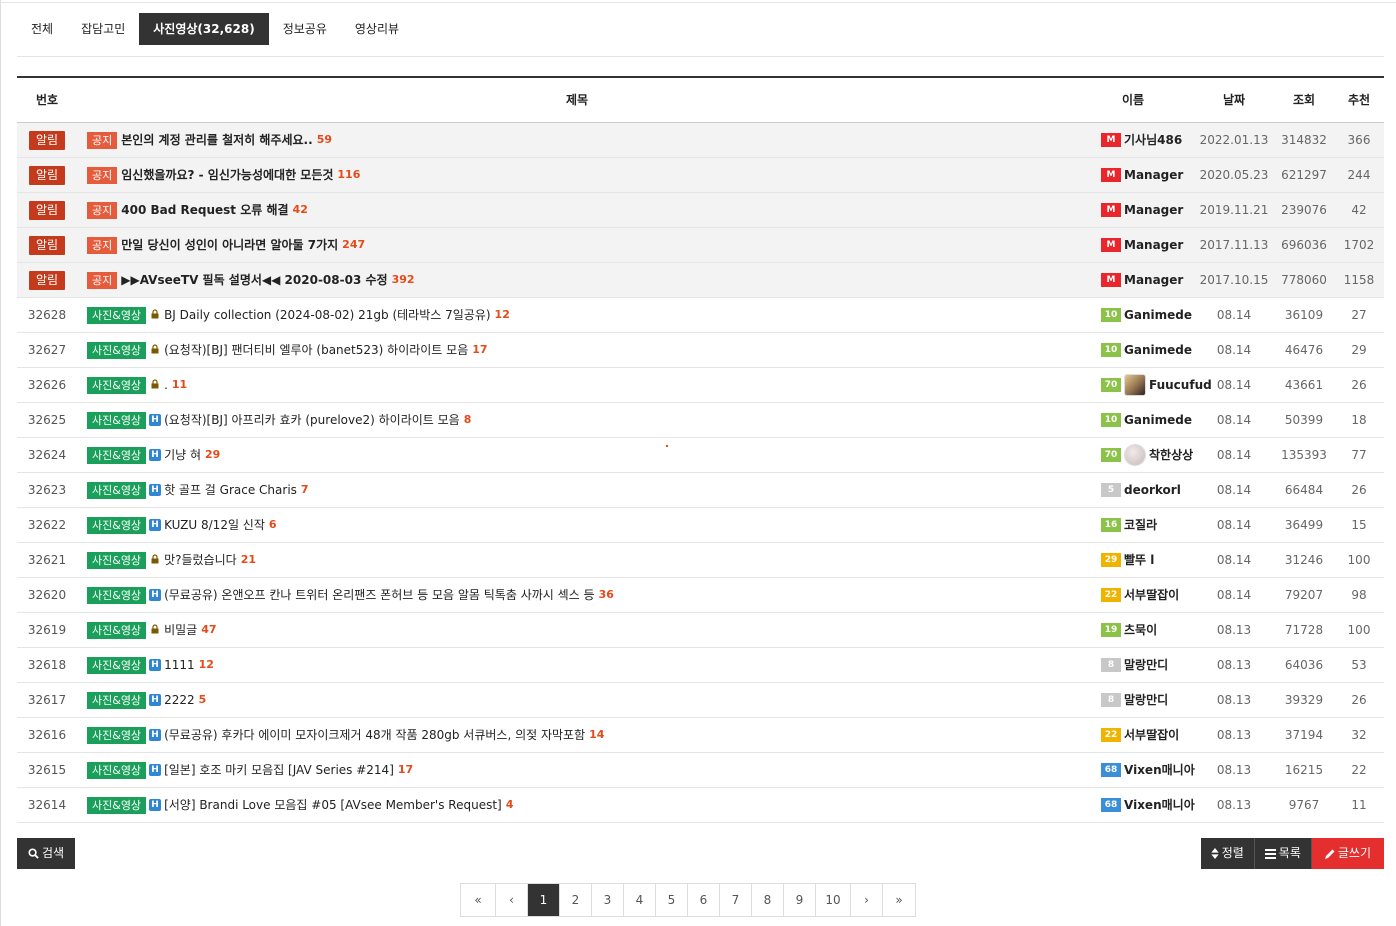 The image size is (1396, 926). Describe the element at coordinates (103, 29) in the screenshot. I see `tab-1: 잡담고민` at that location.